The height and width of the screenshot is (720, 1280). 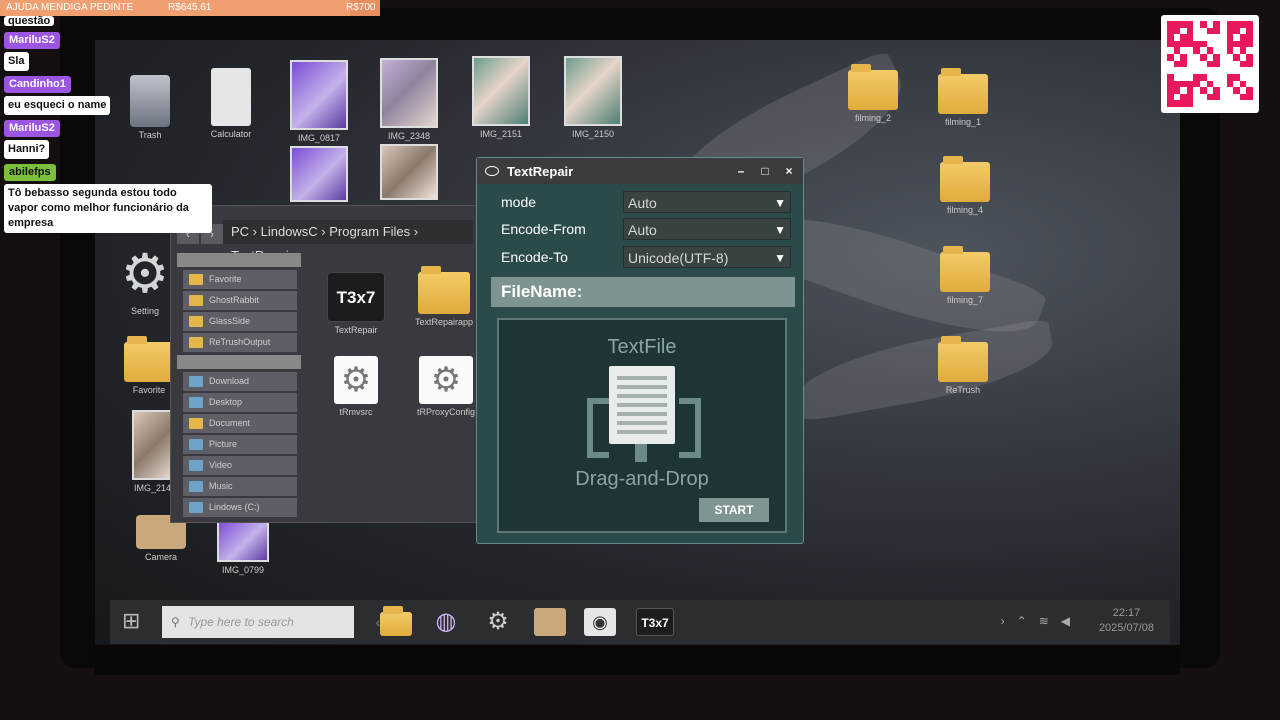 What do you see at coordinates (598, 428) in the screenshot?
I see `drop-bracket-left` at bounding box center [598, 428].